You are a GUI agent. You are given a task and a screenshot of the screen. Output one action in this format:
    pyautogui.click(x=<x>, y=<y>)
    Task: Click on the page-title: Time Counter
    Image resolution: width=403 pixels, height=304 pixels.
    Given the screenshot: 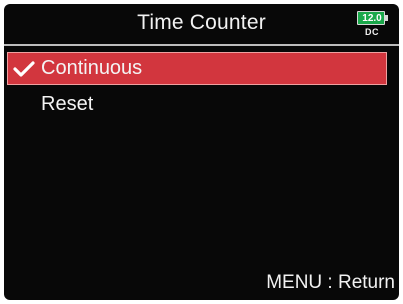 What is the action you would take?
    pyautogui.click(x=201, y=22)
    